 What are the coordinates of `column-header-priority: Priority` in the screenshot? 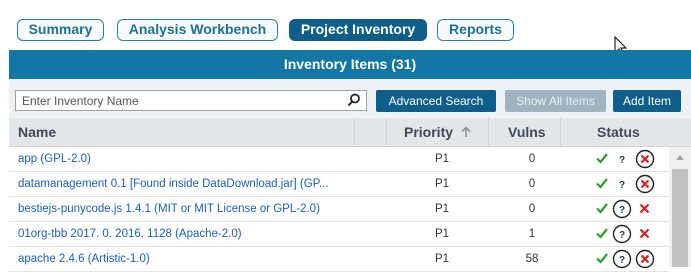 It's located at (437, 132).